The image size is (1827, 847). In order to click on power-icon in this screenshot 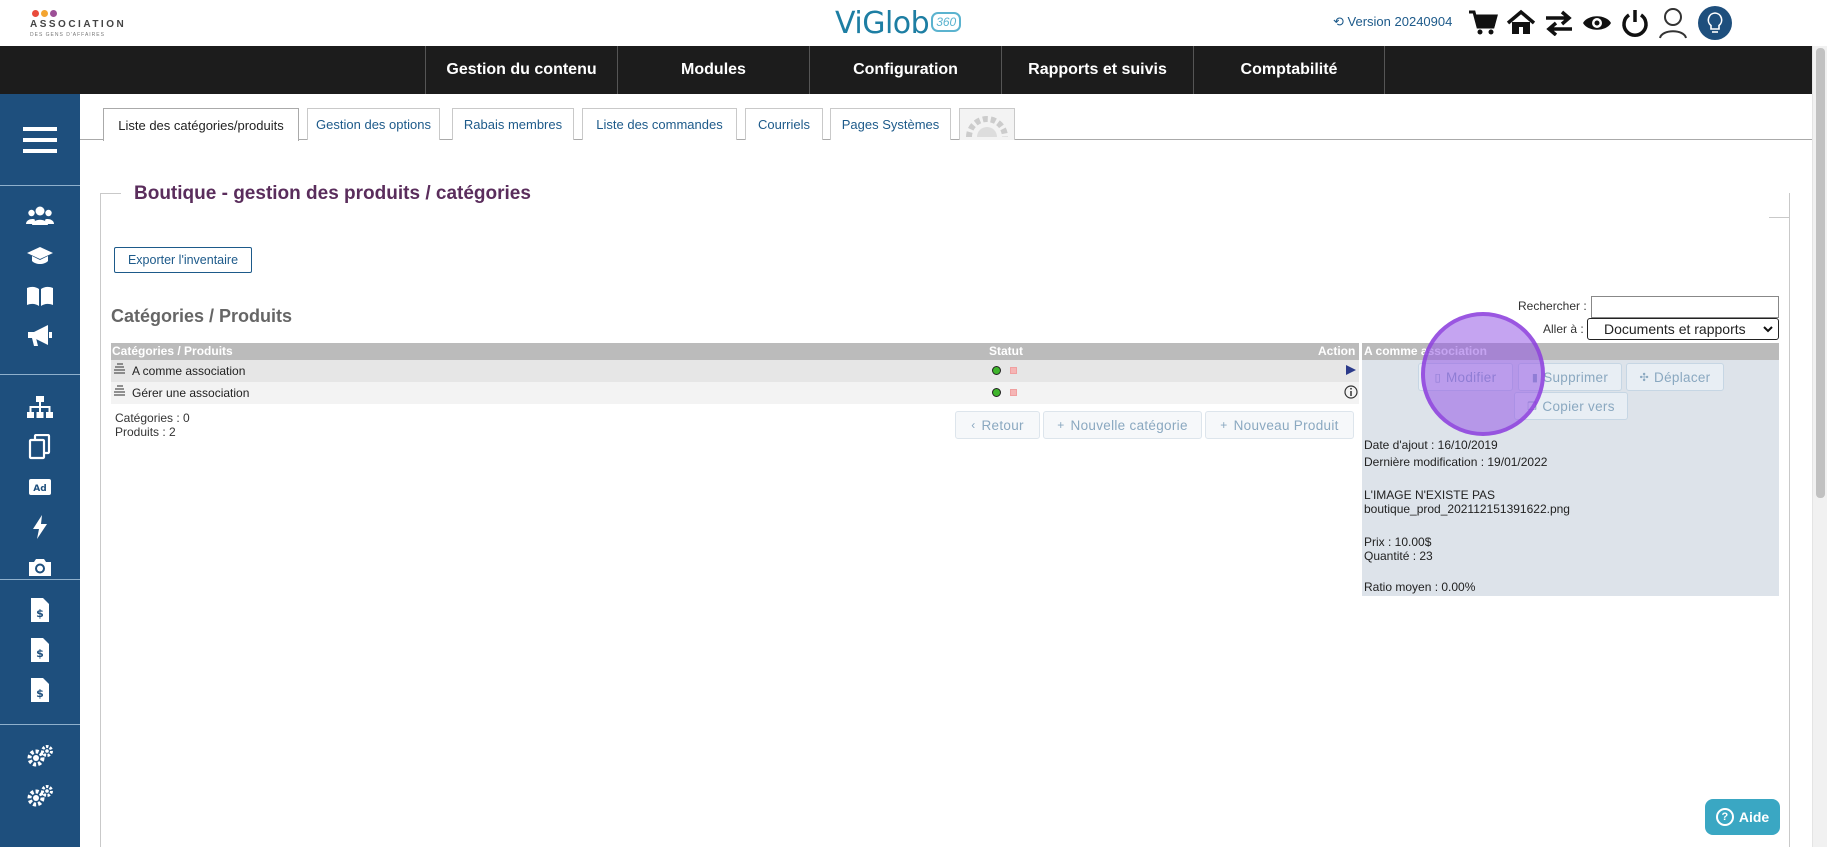, I will do `click(1635, 23)`.